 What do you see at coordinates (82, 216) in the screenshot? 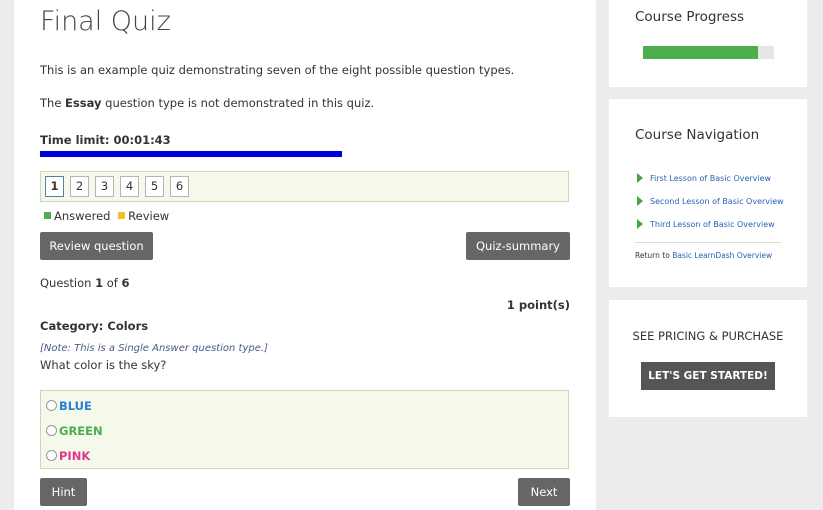
I see `legend-answered: Answered` at bounding box center [82, 216].